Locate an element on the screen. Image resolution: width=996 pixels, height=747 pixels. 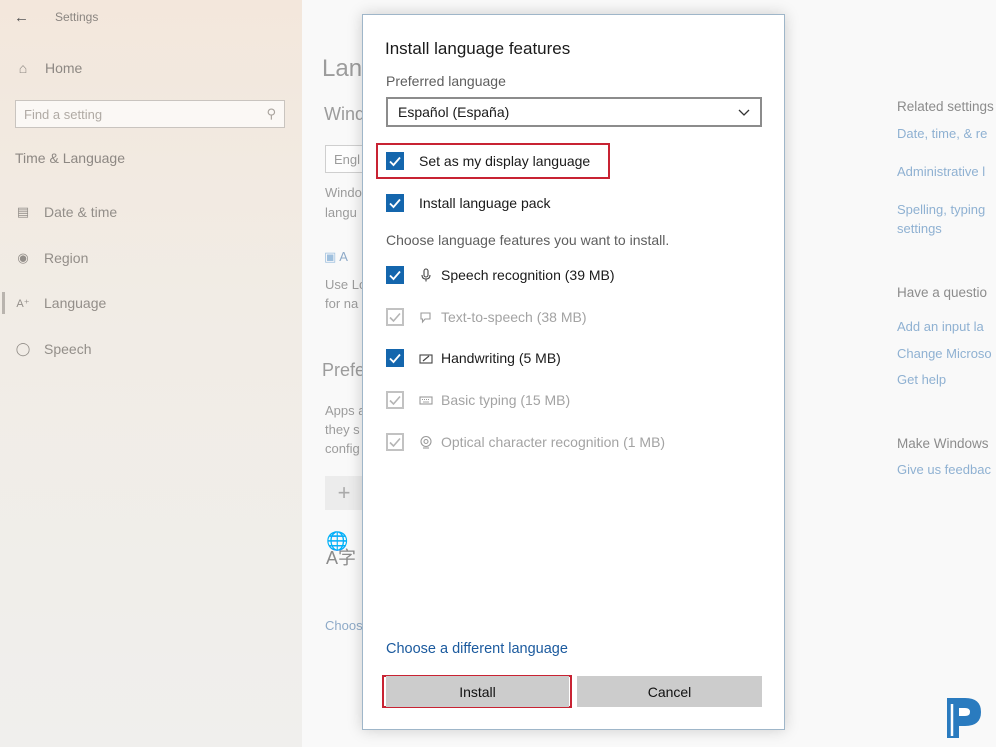
add-preferred-language-button: + is located at coordinates (344, 493).